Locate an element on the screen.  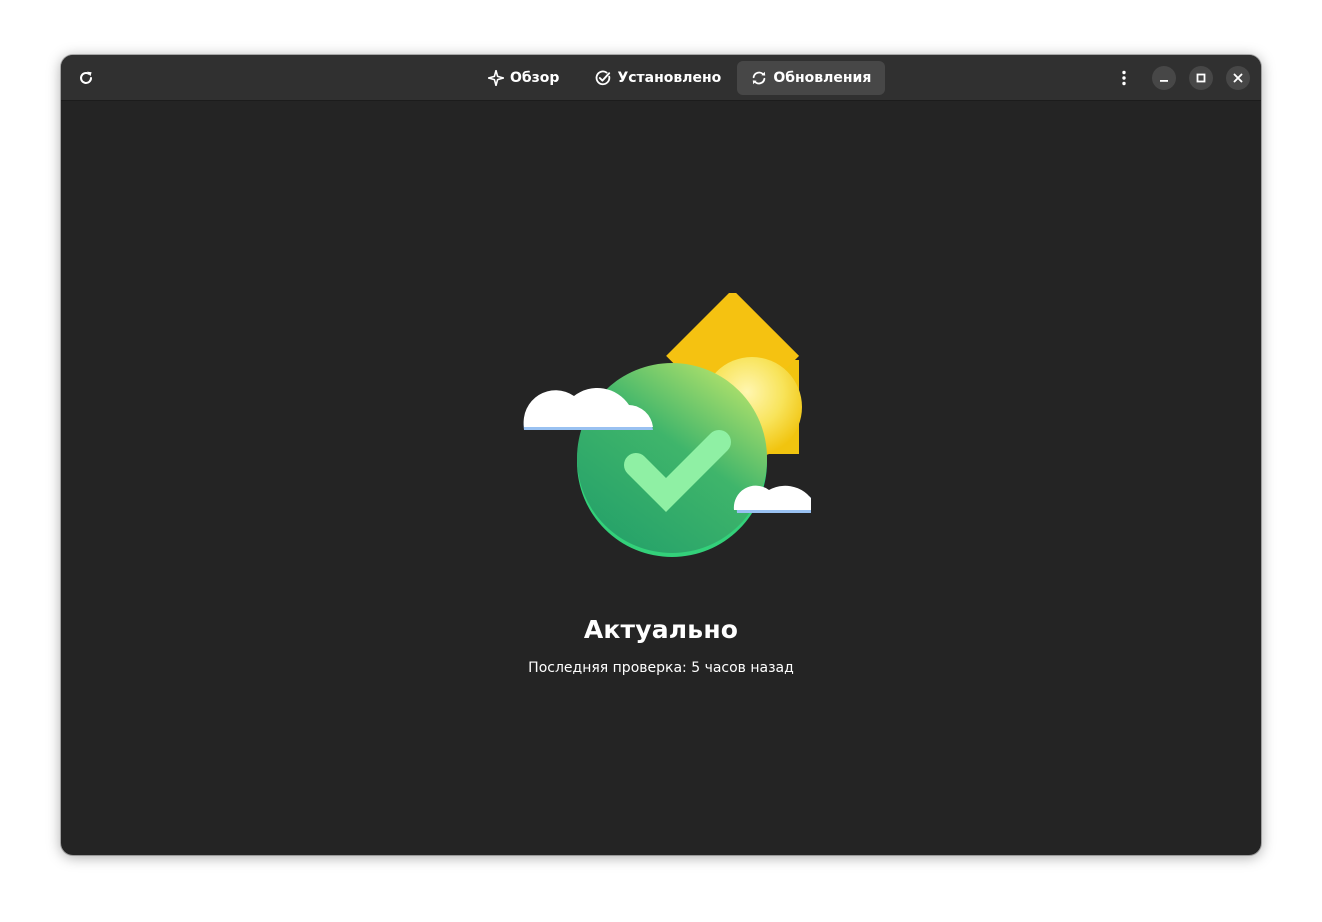
main-menu-button is located at coordinates (1124, 78).